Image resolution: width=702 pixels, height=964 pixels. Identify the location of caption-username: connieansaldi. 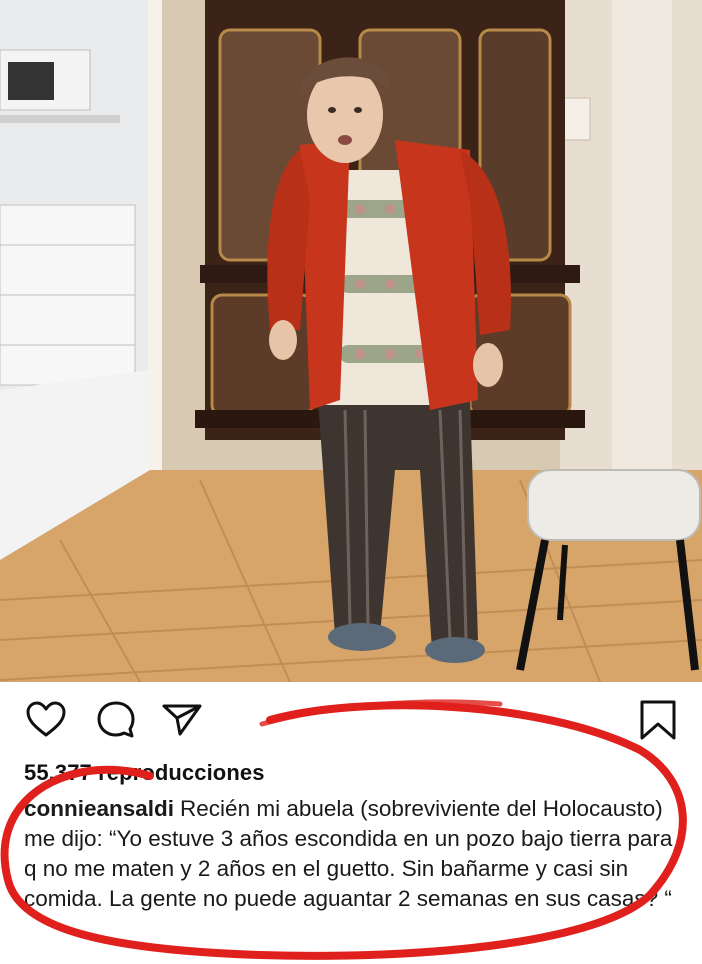
(99, 808).